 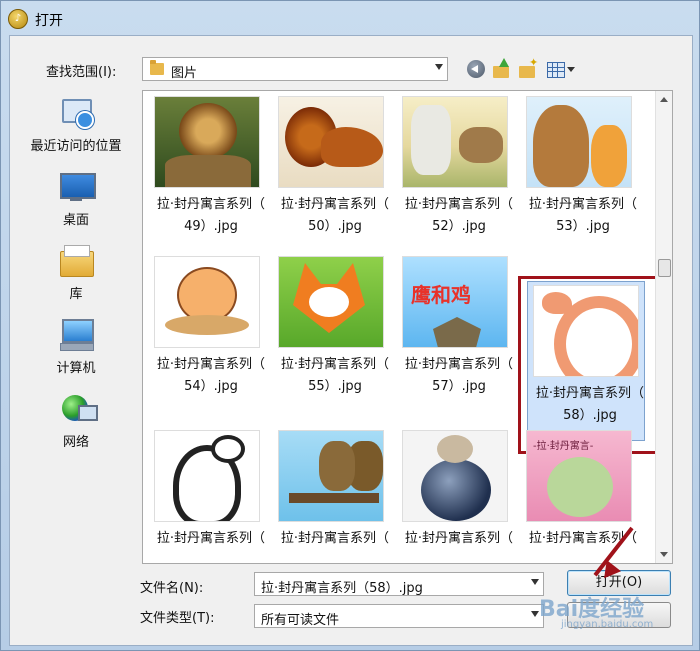 What do you see at coordinates (459, 226) in the screenshot?
I see `file-name-line2: 52）.jpg` at bounding box center [459, 226].